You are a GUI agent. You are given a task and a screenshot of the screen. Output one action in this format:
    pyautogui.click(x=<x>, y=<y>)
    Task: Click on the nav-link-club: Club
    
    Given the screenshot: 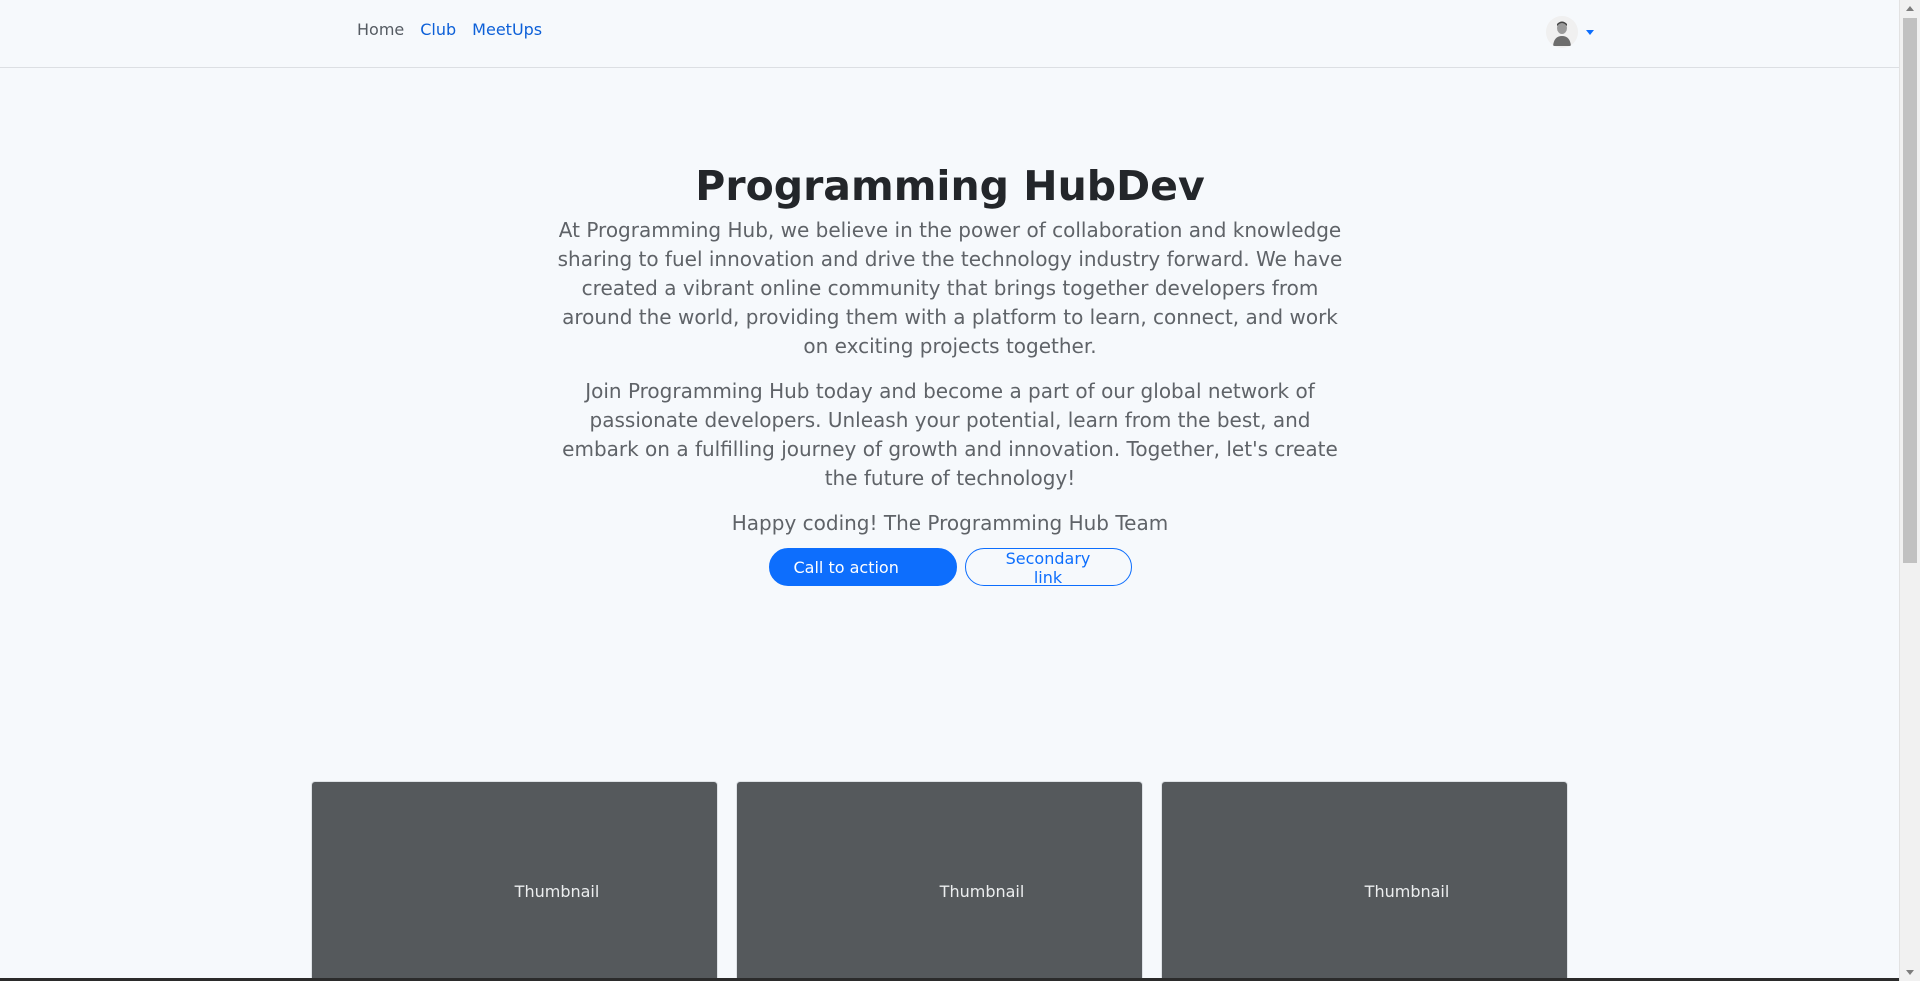 What is the action you would take?
    pyautogui.click(x=438, y=29)
    